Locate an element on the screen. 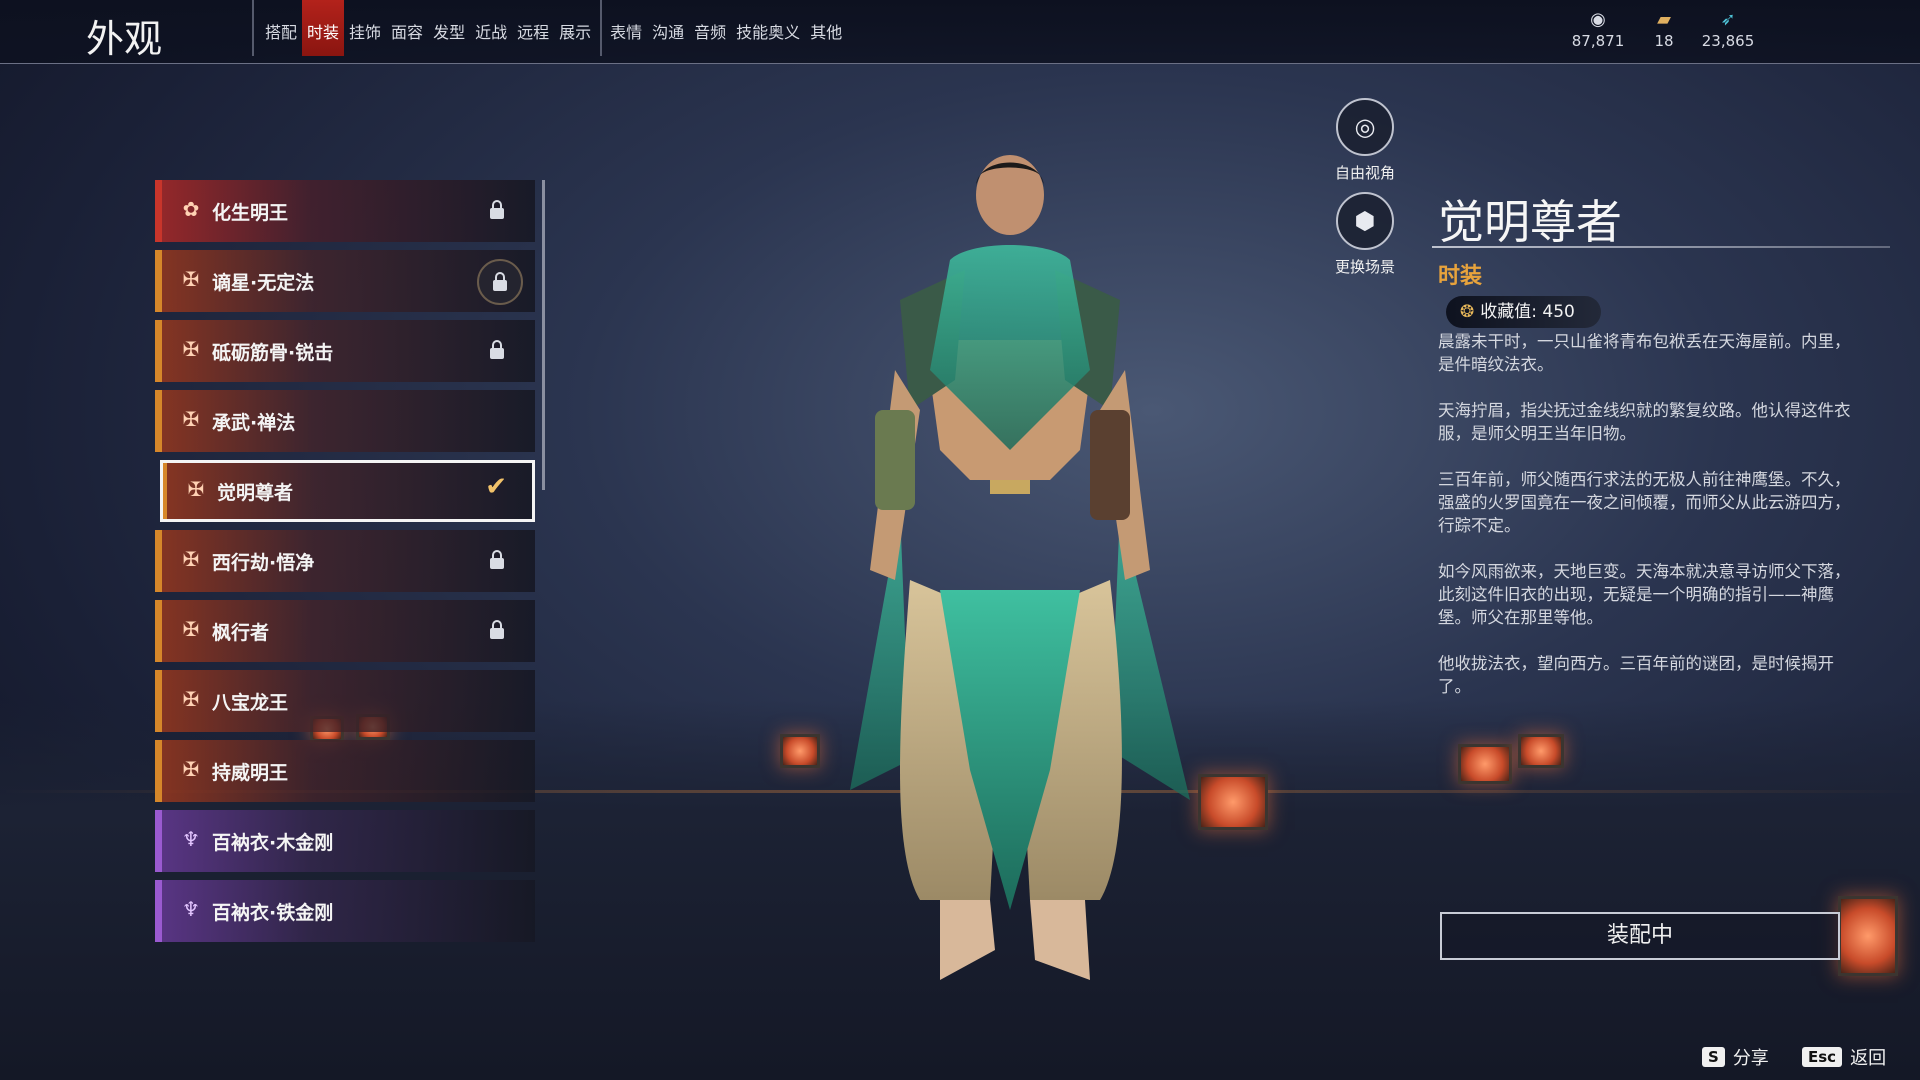  outfit-name: 枫行者 is located at coordinates (241, 633).